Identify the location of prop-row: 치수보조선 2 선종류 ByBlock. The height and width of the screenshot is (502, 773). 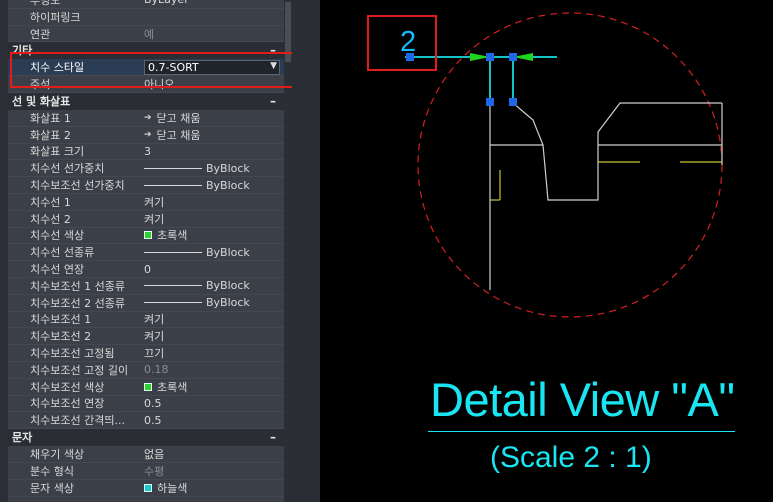
(146, 303).